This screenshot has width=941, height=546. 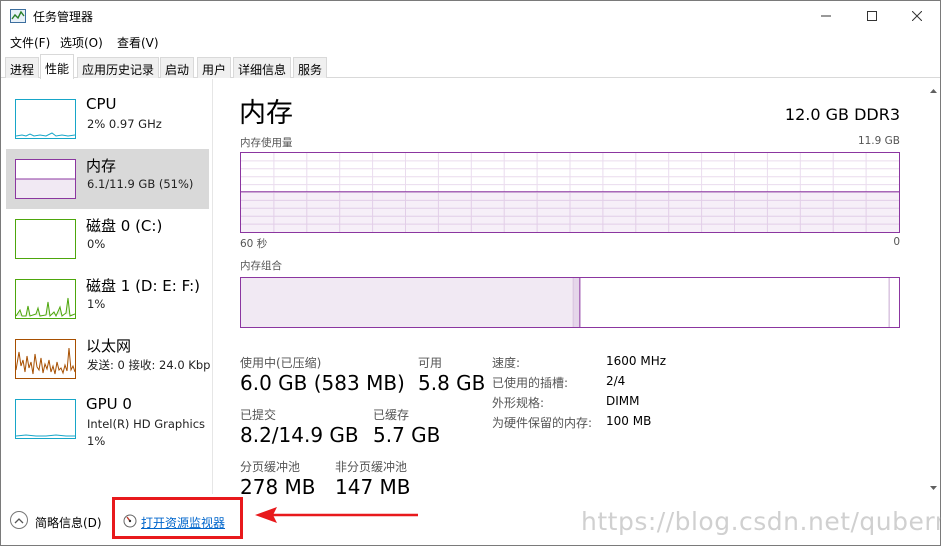 I want to click on annotation-arrow-icon, so click(x=336, y=515).